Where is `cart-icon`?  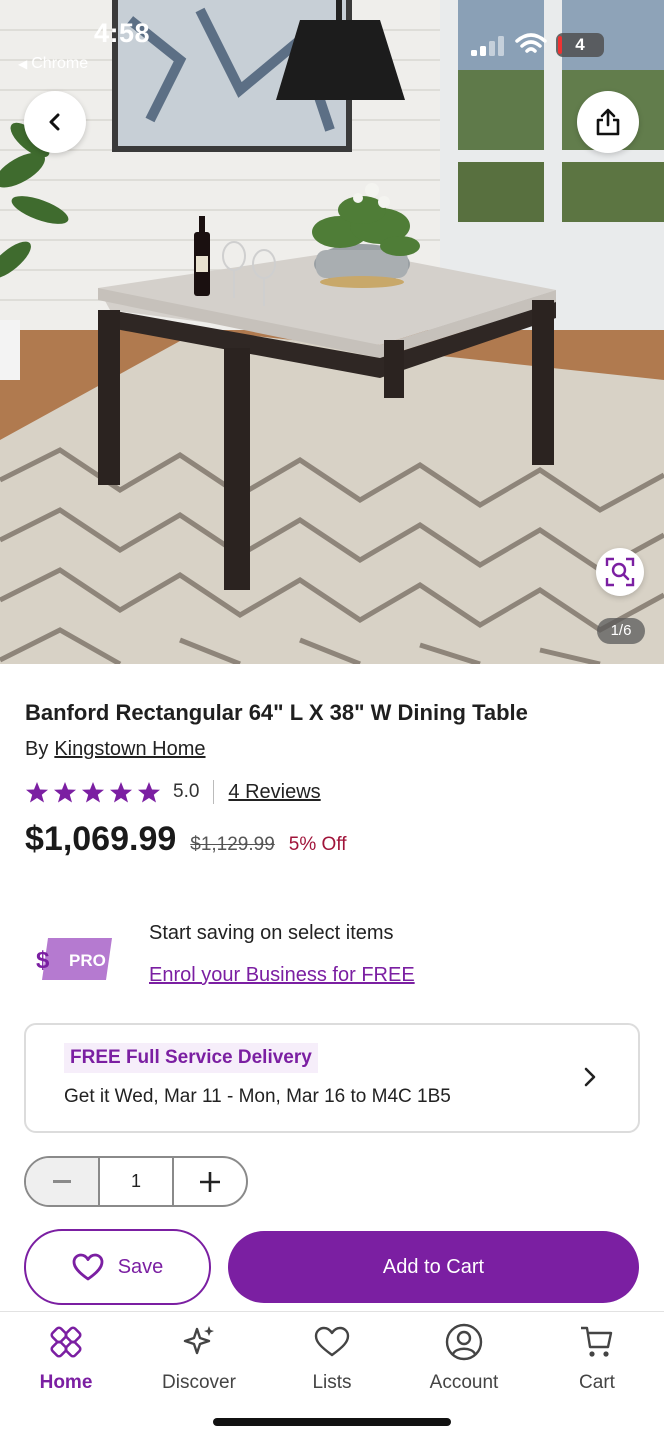
cart-icon is located at coordinates (597, 1341).